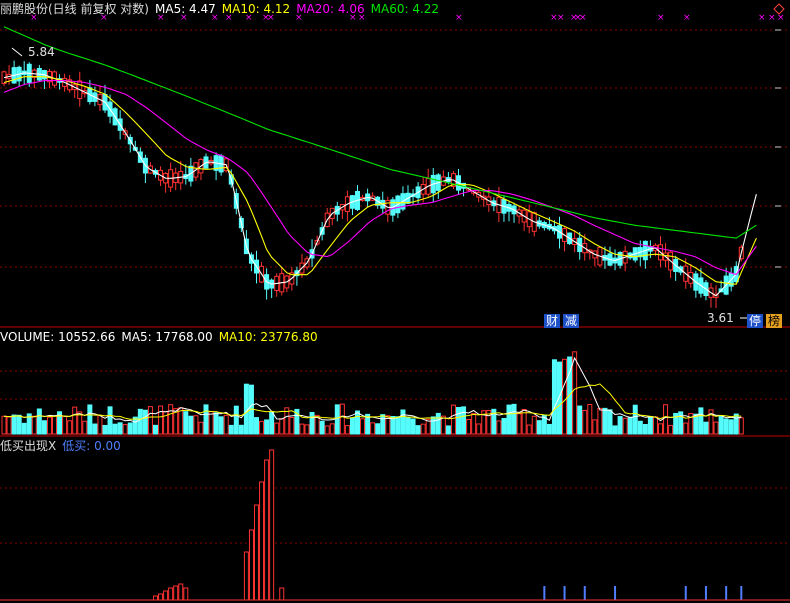 The height and width of the screenshot is (603, 790). I want to click on volume-bars, so click(372, 393).